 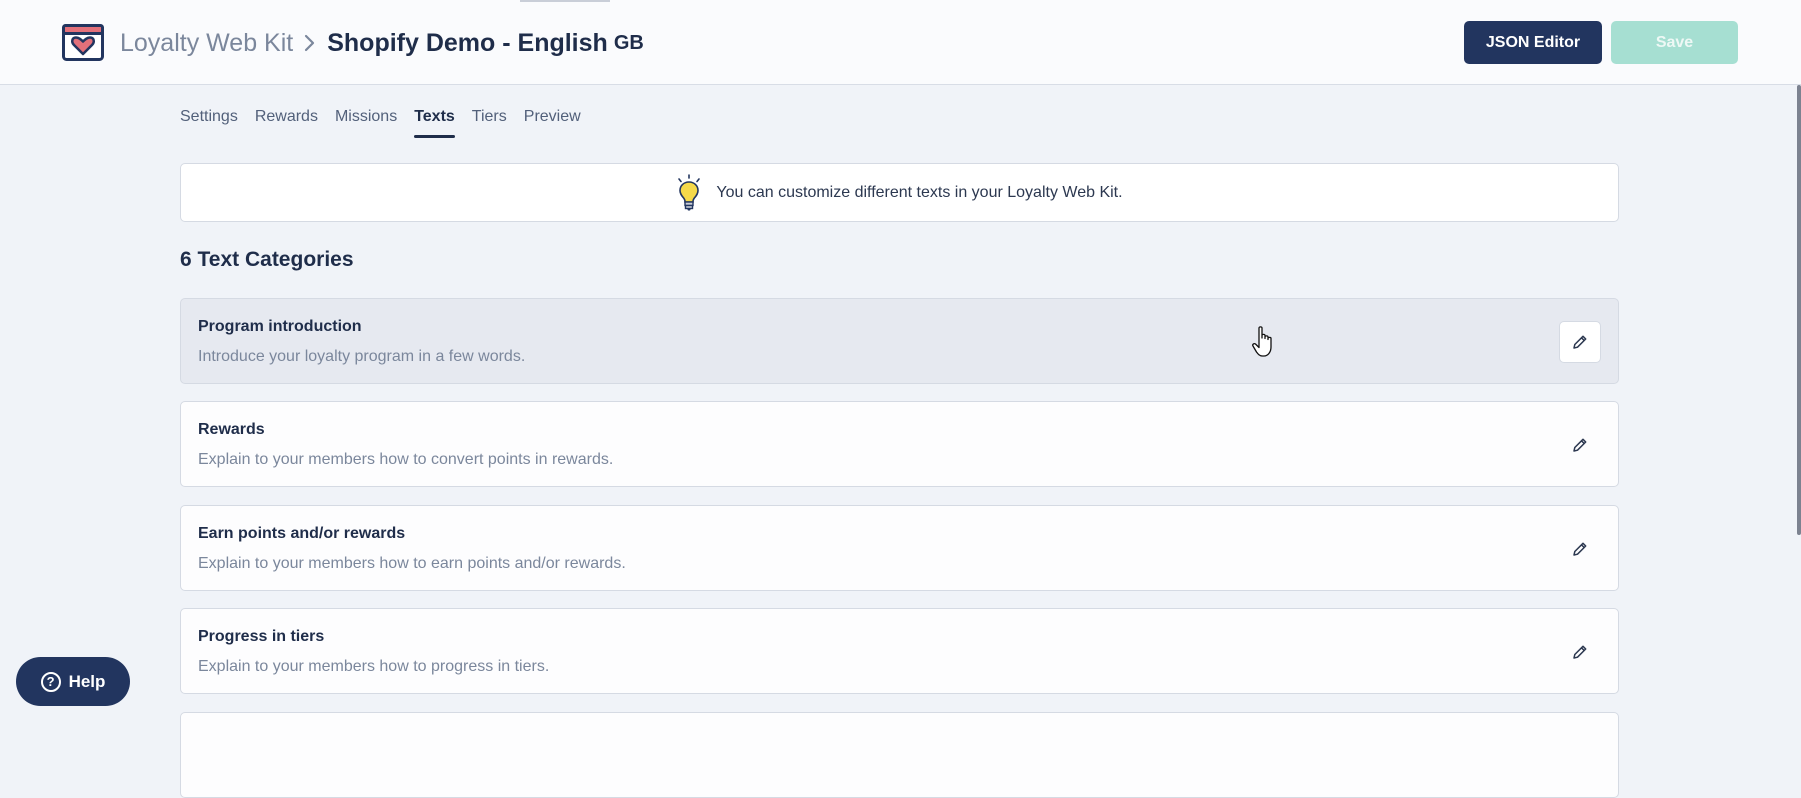 I want to click on category-title: Progress in tiers, so click(x=261, y=636).